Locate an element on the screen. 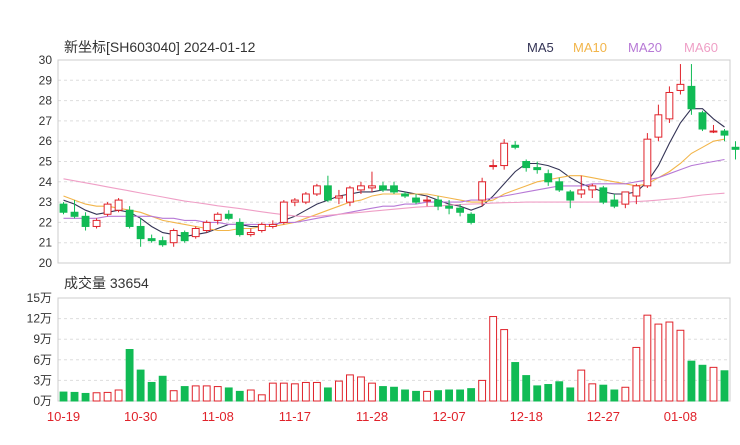 This screenshot has width=740, height=445. volume-tick-label: 6万 is located at coordinates (42, 360).